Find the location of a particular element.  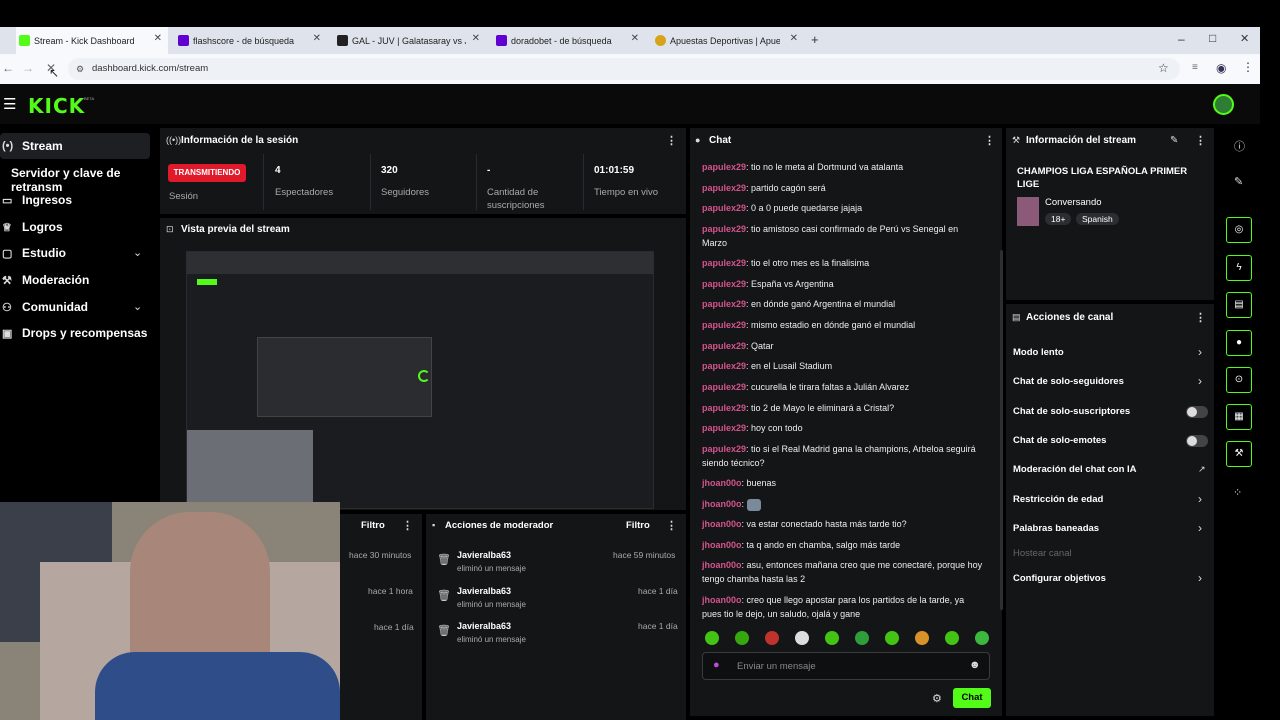

sidebar-item-comunidad: ⚇ Comunidad is located at coordinates (44, 307).